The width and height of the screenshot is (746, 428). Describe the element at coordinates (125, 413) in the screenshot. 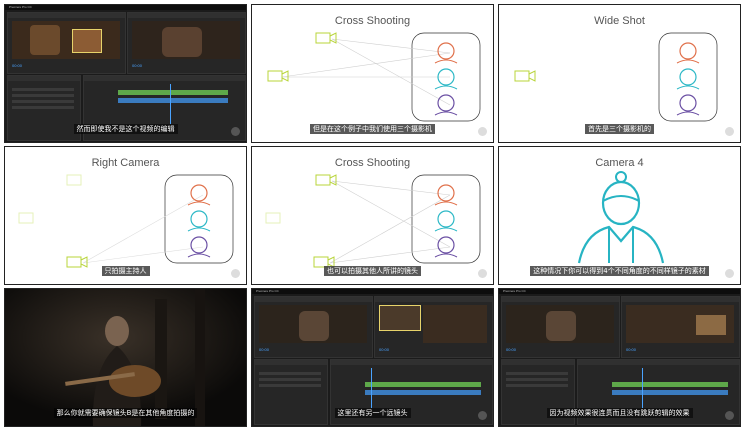

I see `subtitle: 那么你就需要确保镜头B是在其他角度拍摄的` at that location.